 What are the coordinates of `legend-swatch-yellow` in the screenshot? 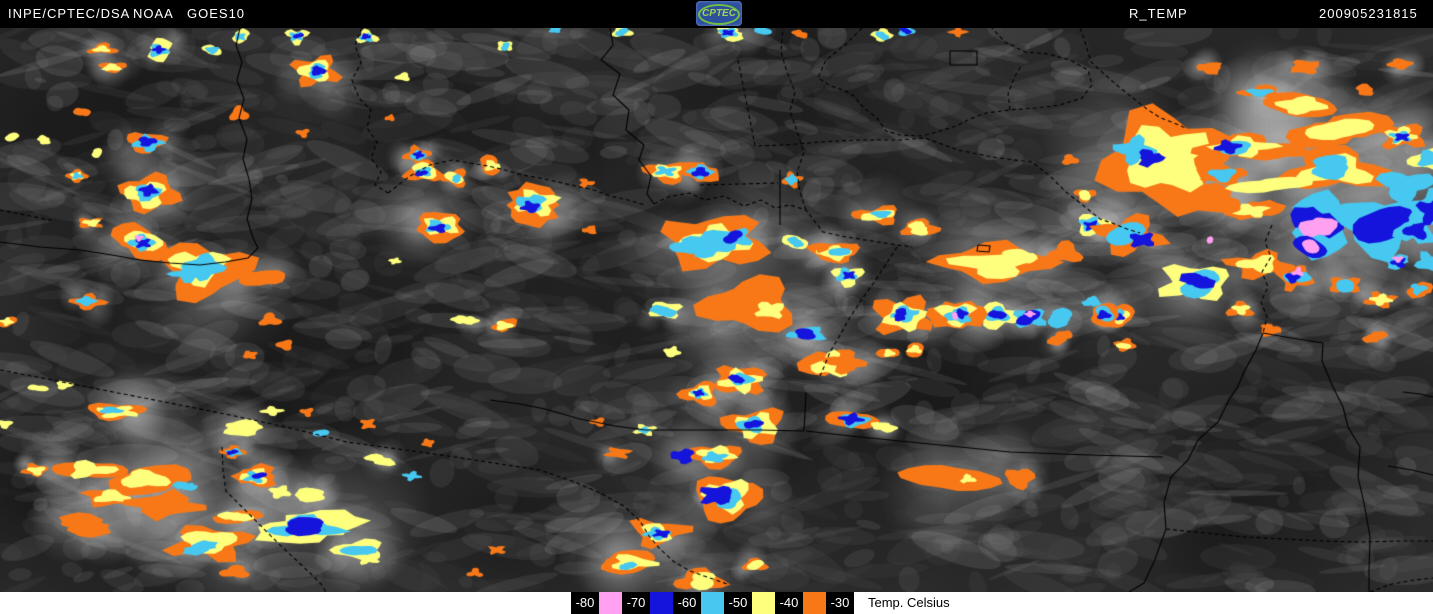 It's located at (763, 603).